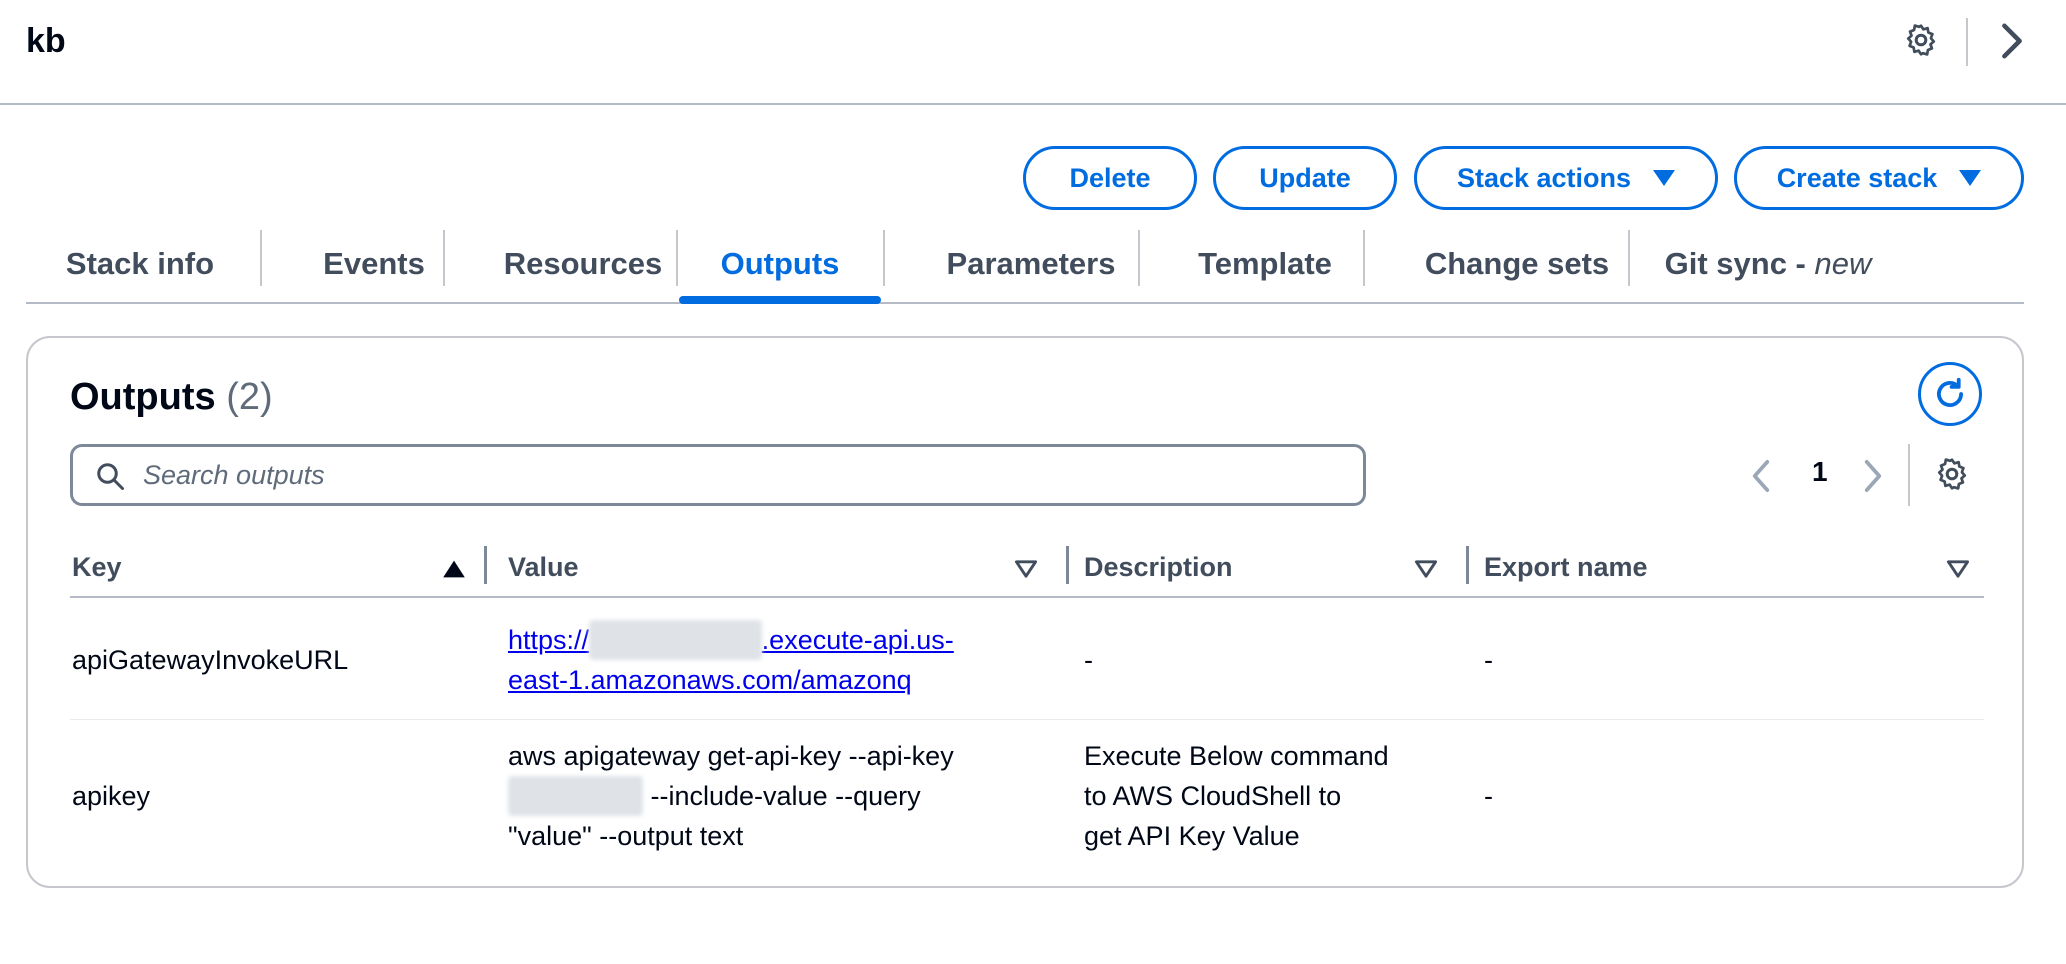 The width and height of the screenshot is (2066, 964). What do you see at coordinates (374, 264) in the screenshot?
I see `tab-events: Events` at bounding box center [374, 264].